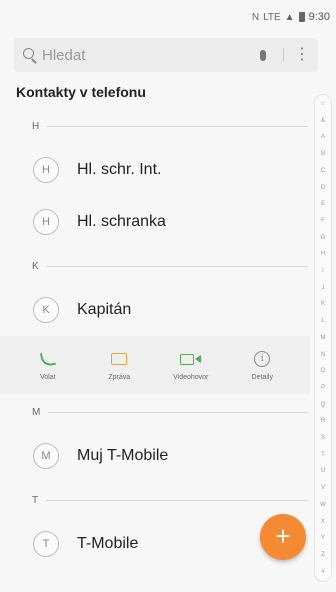 The height and width of the screenshot is (592, 336). I want to click on index-letter: P, so click(323, 388).